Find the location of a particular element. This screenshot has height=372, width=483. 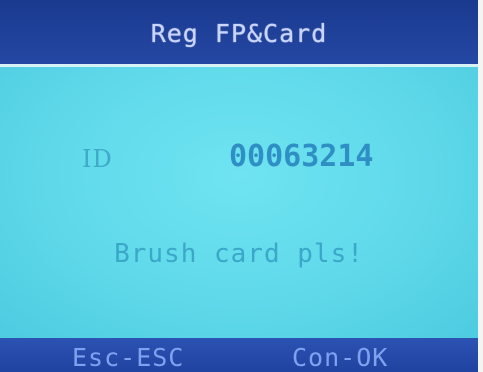

escape-softkey: Esc-ESC is located at coordinates (128, 357).